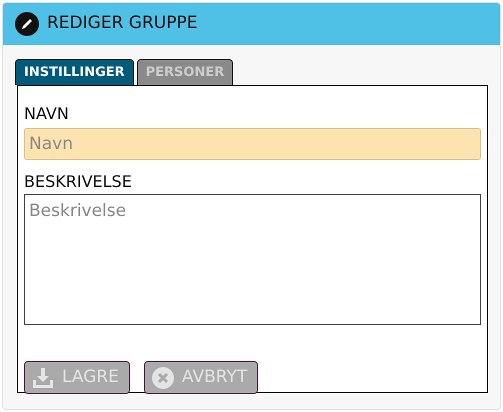 The image size is (503, 412). I want to click on dialog-title: REDIGER GRUPPE, so click(122, 24).